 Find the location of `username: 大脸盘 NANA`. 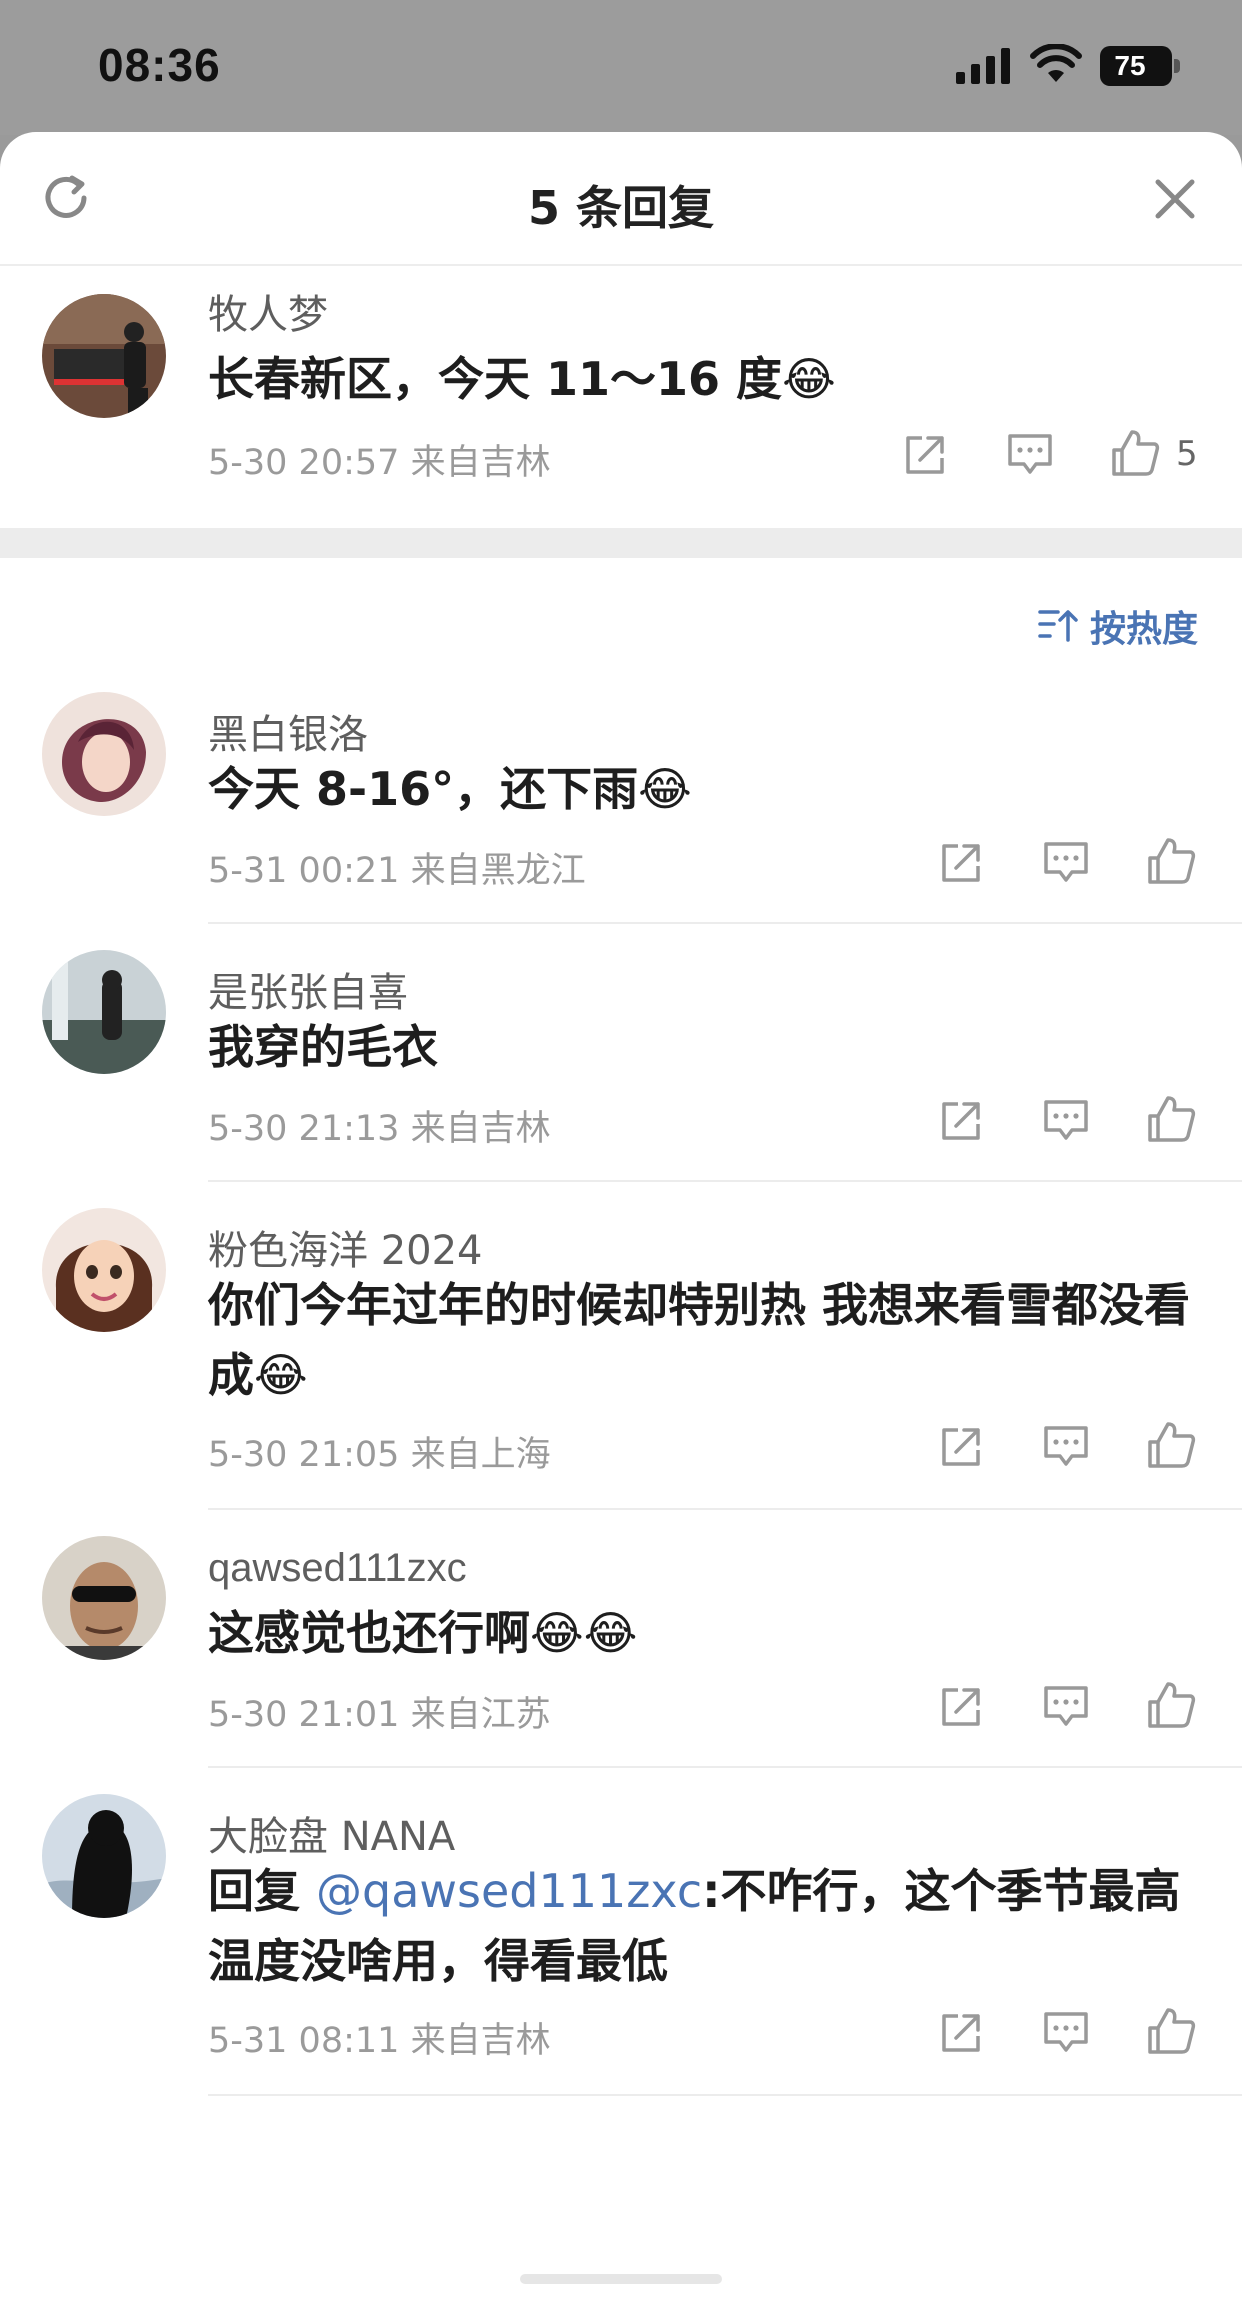

username: 大脸盘 NANA is located at coordinates (331, 1833).